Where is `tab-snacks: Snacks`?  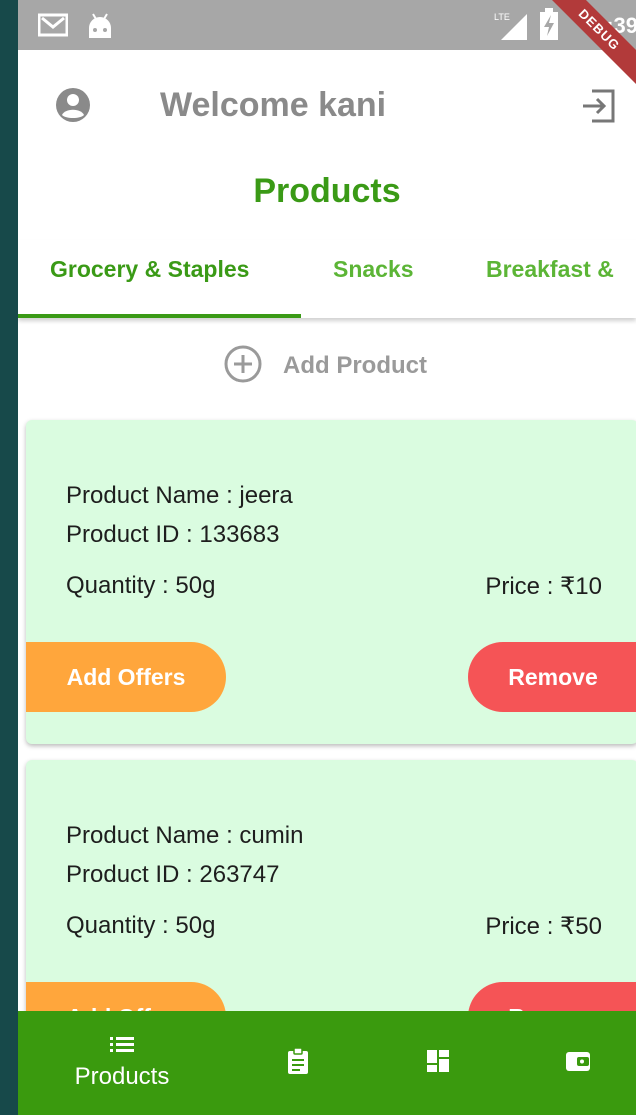 tab-snacks: Snacks is located at coordinates (373, 269).